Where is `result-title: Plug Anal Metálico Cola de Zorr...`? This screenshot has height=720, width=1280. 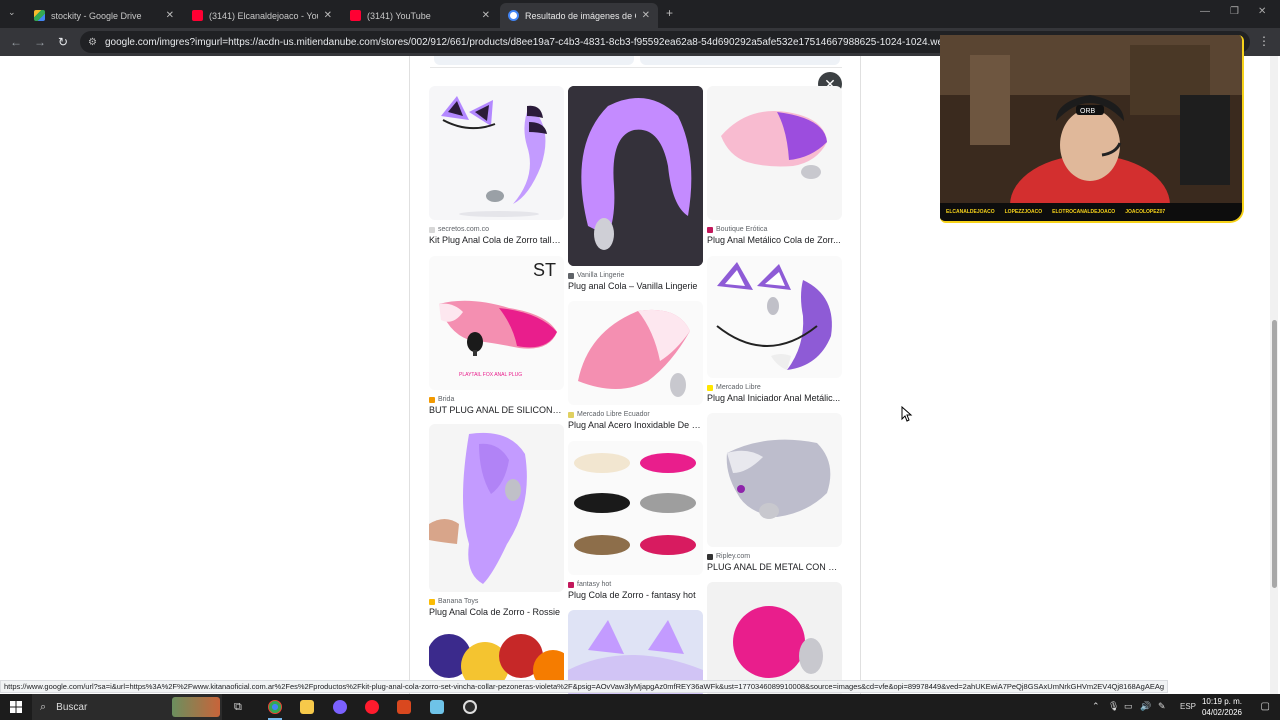
result-title: Plug Anal Metálico Cola de Zorr... is located at coordinates (774, 240).